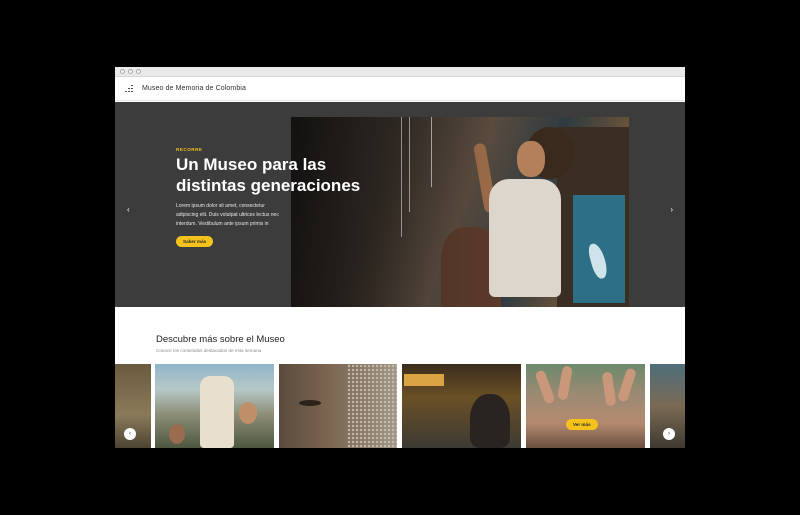  Describe the element at coordinates (130, 71) in the screenshot. I see `window-dot-minimize` at that location.